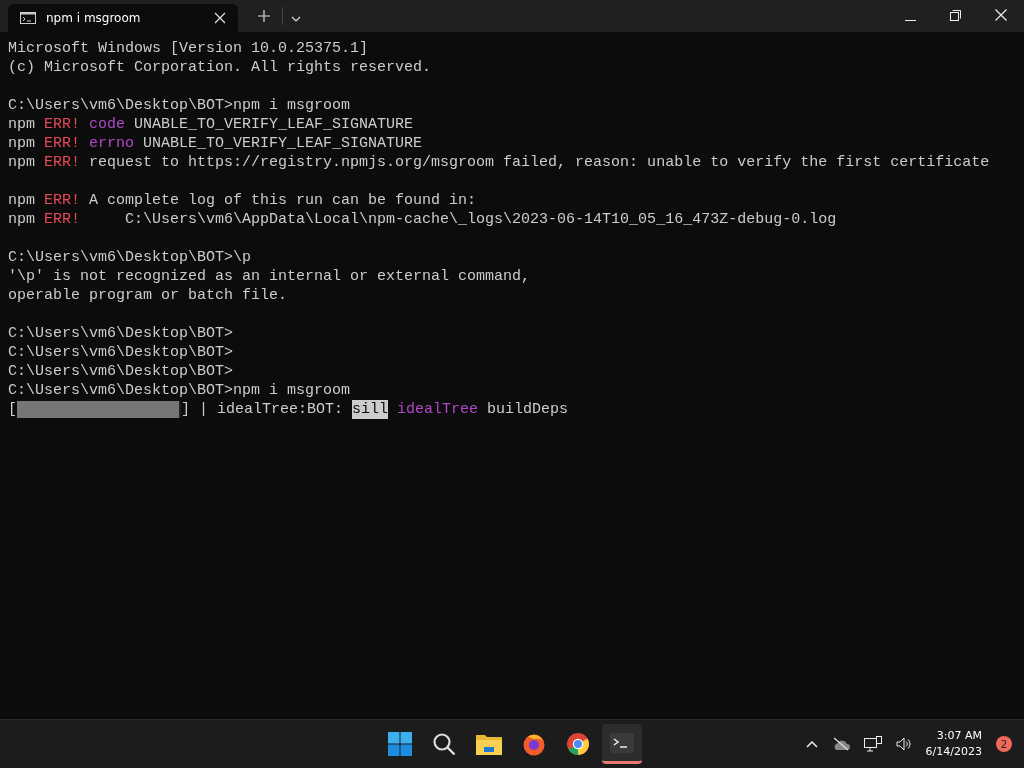 The width and height of the screenshot is (1024, 768). What do you see at coordinates (534, 744) in the screenshot?
I see `browser-icon` at bounding box center [534, 744].